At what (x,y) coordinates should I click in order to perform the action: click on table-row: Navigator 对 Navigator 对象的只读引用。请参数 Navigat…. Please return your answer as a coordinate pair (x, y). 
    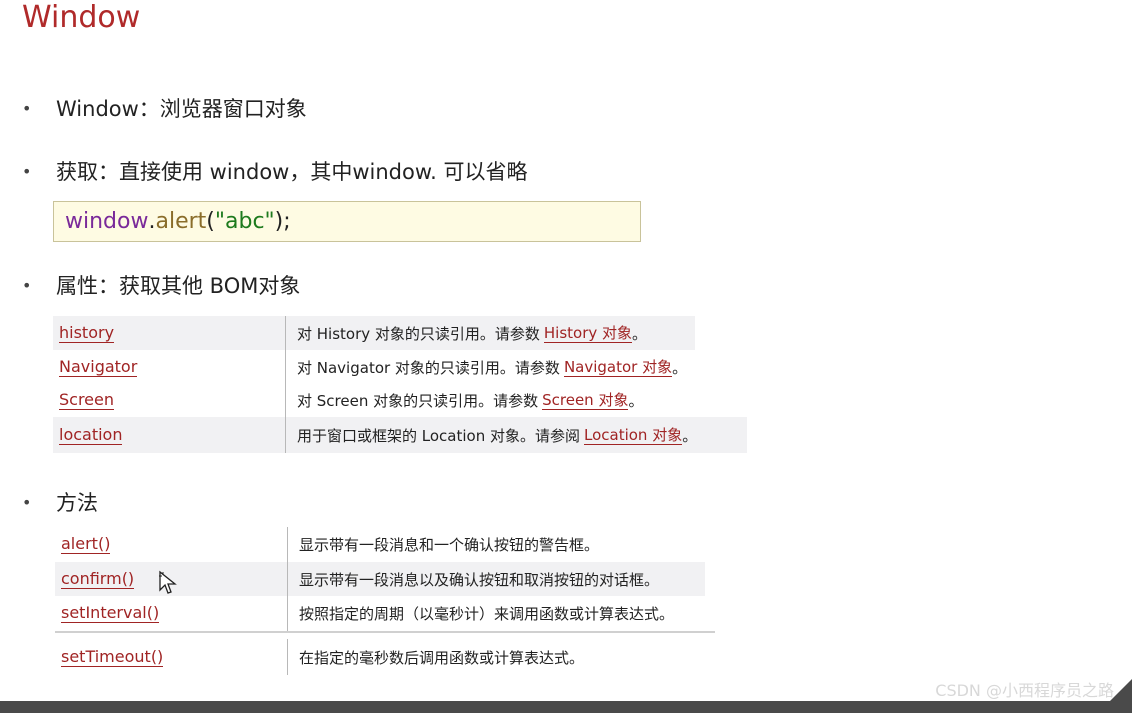
    Looking at the image, I should click on (393, 367).